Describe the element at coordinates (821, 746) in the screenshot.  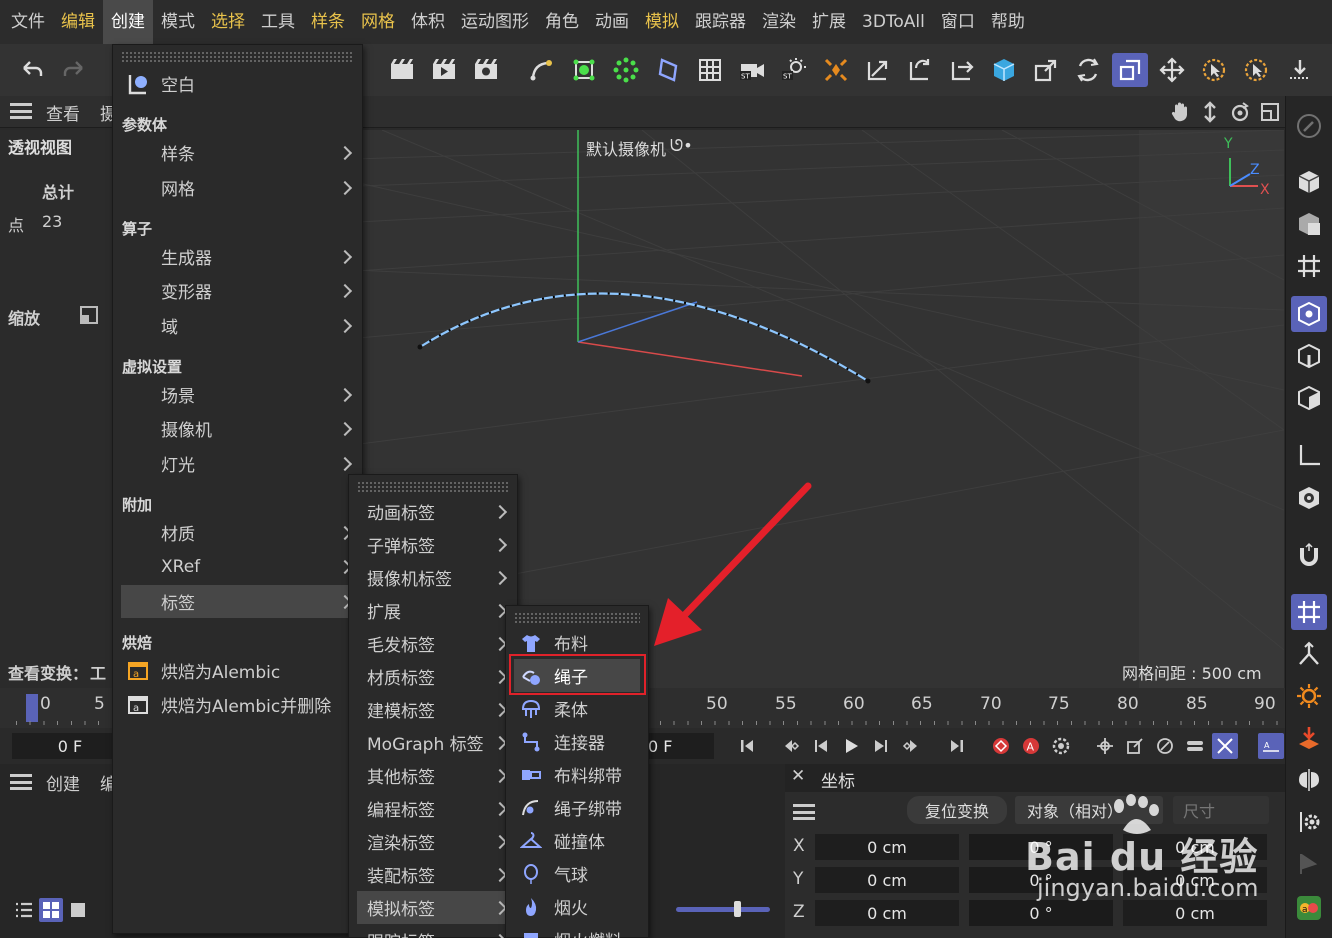
I see `prev-frame-icon` at that location.